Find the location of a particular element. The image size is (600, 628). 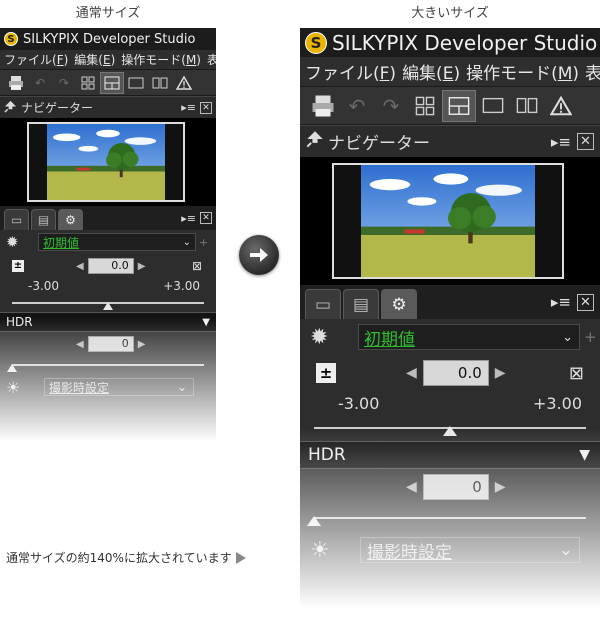

preset-value: 初期値 is located at coordinates (61, 242).